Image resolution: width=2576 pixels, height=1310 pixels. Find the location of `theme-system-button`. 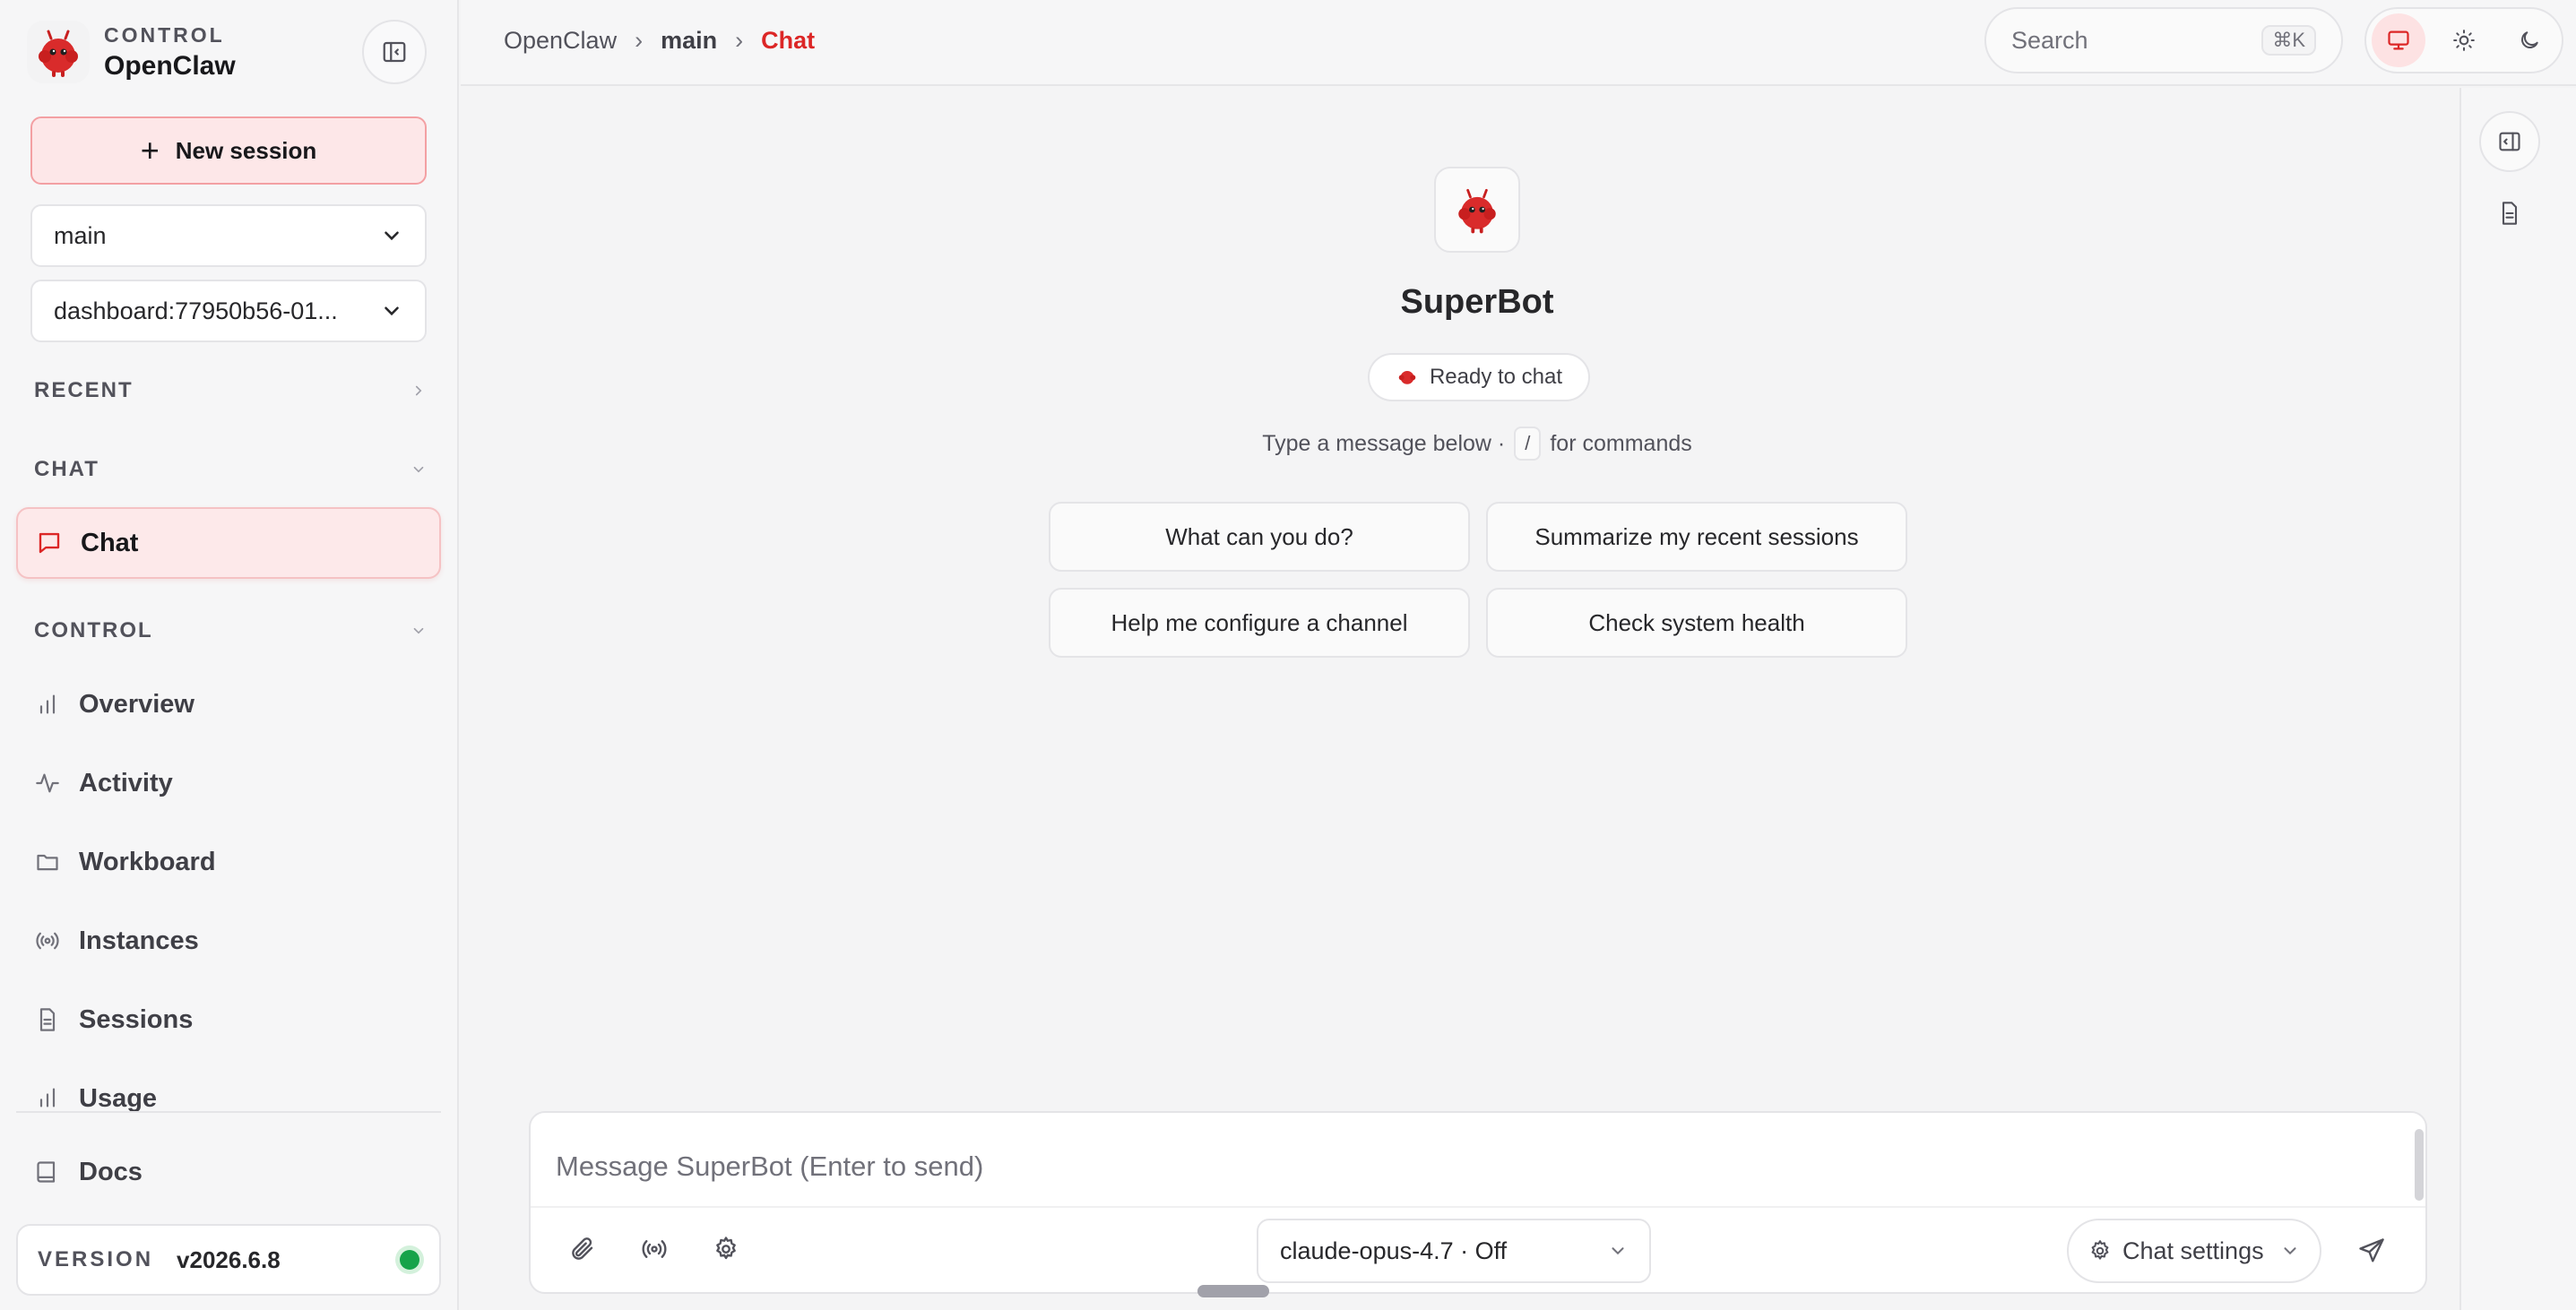

theme-system-button is located at coordinates (2398, 40).